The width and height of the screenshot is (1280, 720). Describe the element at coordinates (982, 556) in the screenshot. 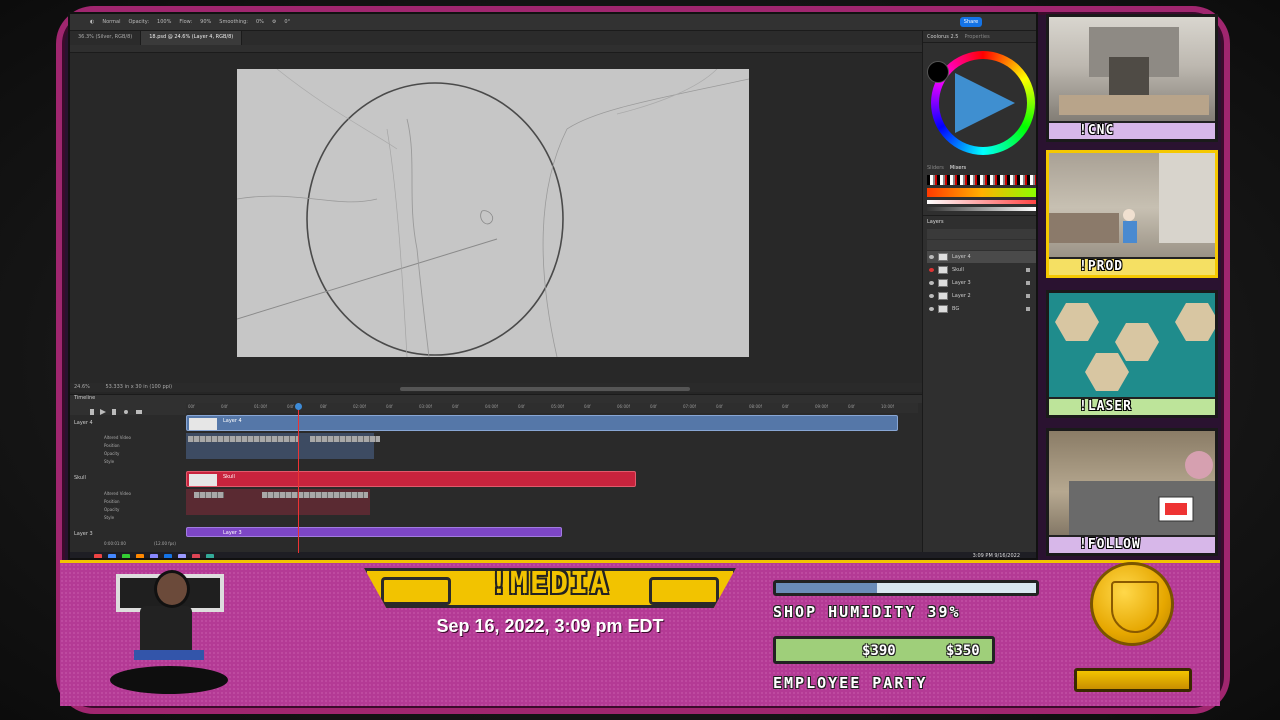

I see `clock-time: 3:09 PM` at that location.